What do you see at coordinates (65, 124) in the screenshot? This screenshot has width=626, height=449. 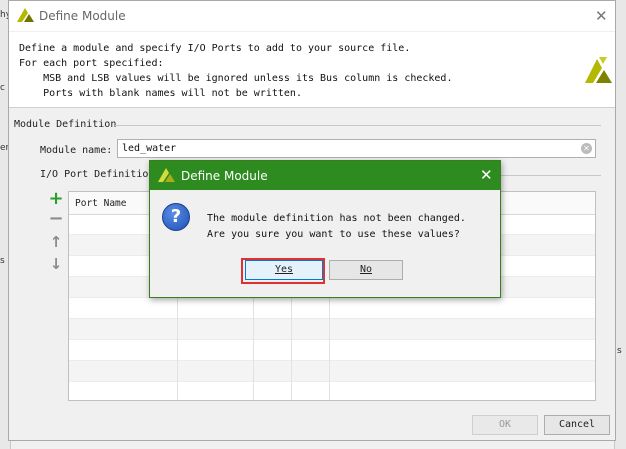 I see `module-definition-heading: Module Definition` at bounding box center [65, 124].